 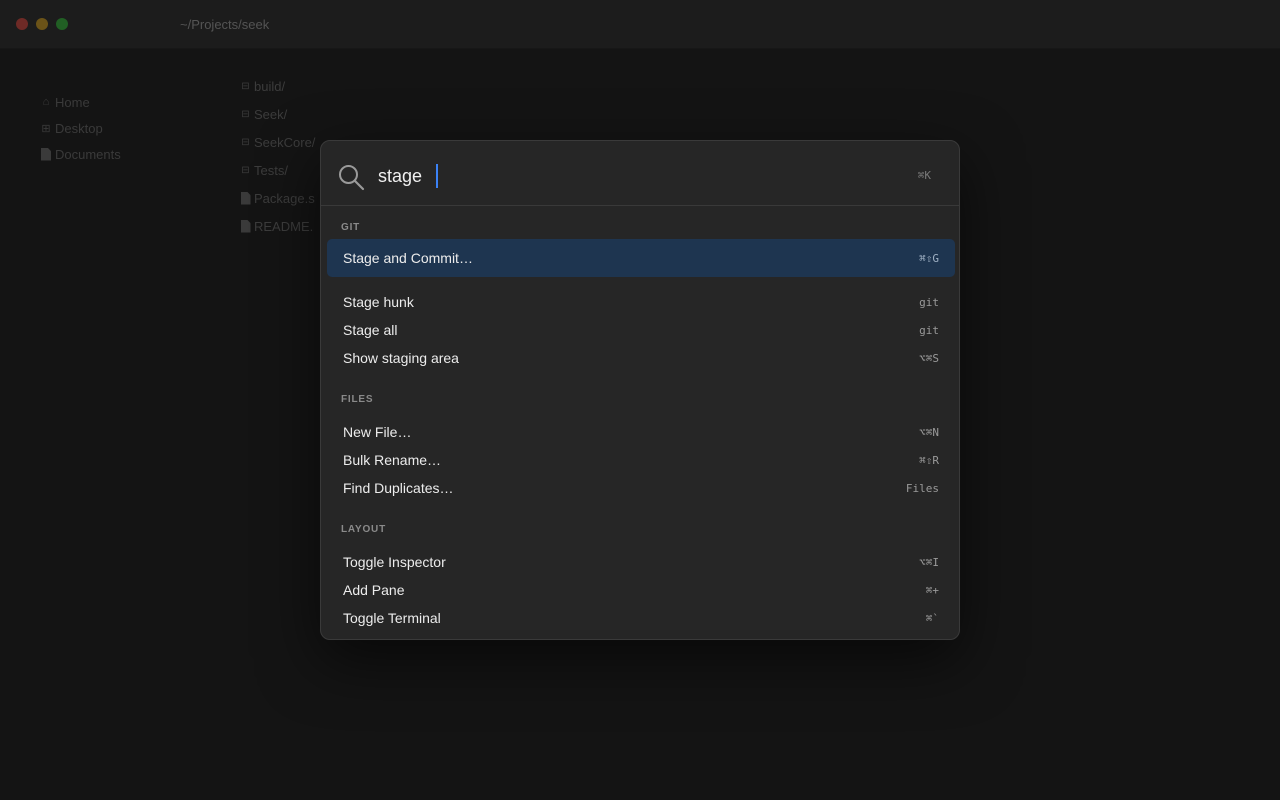 I want to click on command-stage-all: Stage all git, so click(x=641, y=330).